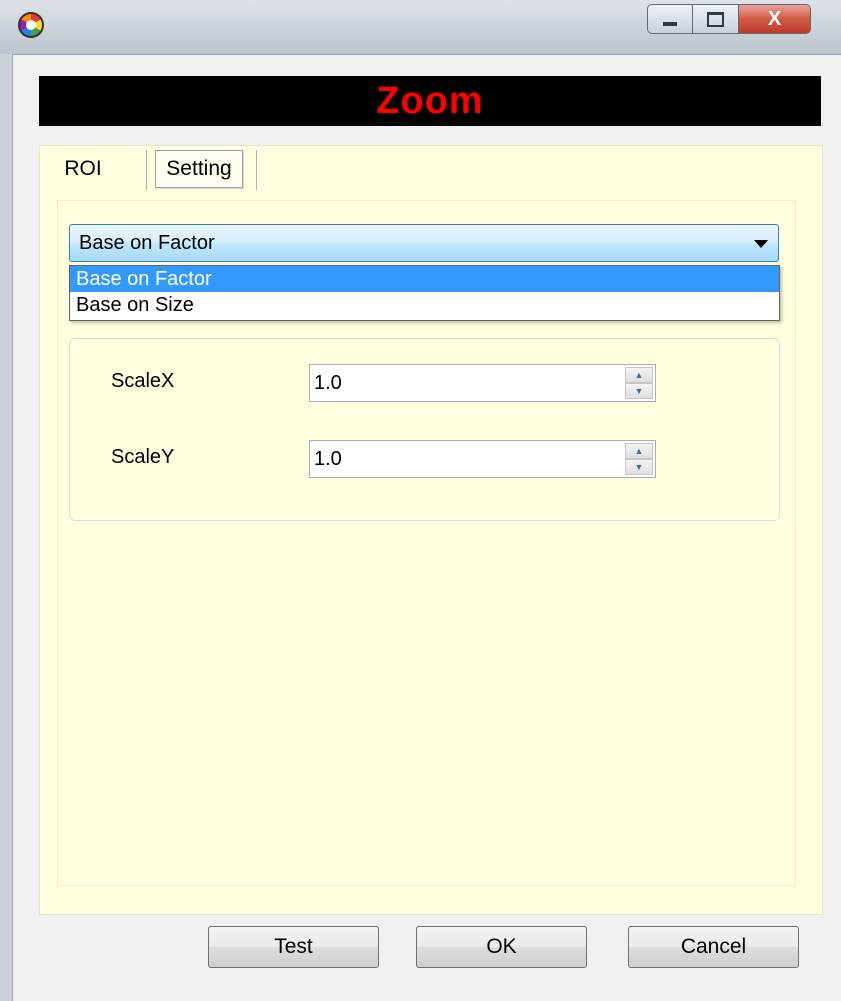 The width and height of the screenshot is (841, 1001). I want to click on page-title: Zoom, so click(430, 101).